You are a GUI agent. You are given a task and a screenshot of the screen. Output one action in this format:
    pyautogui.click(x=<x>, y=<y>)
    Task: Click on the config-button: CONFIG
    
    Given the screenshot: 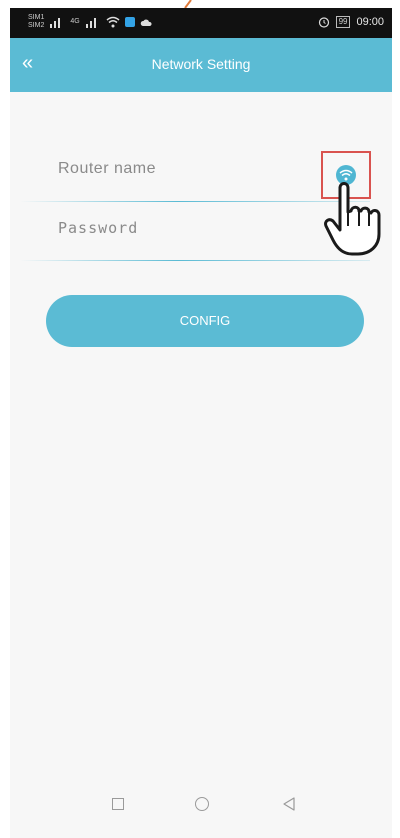 What is the action you would take?
    pyautogui.click(x=205, y=321)
    